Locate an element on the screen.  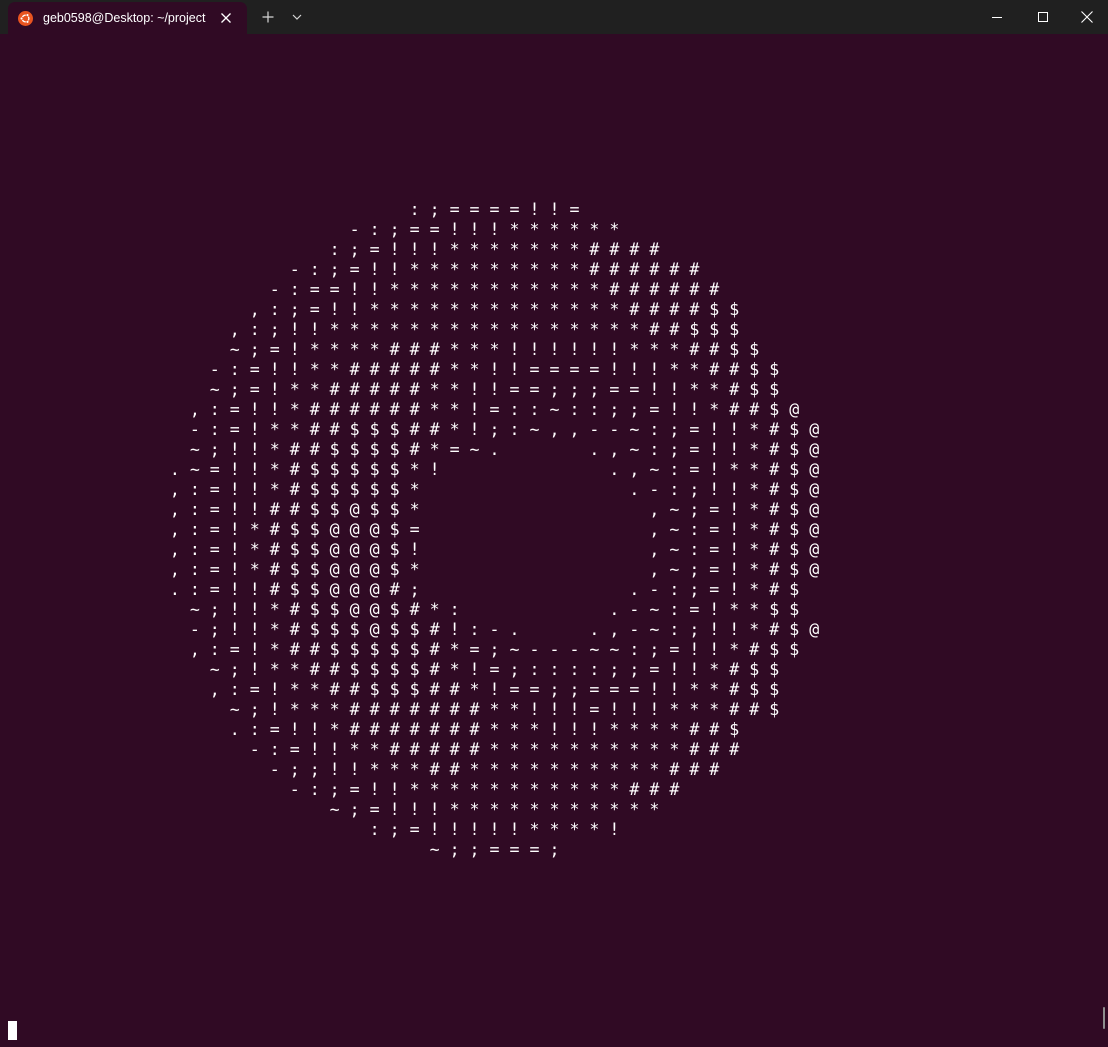
tab-dropdown-button is located at coordinates (297, 17).